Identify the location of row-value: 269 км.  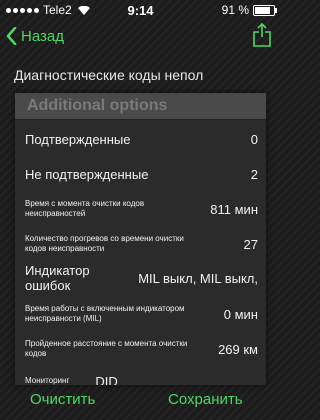
(238, 349).